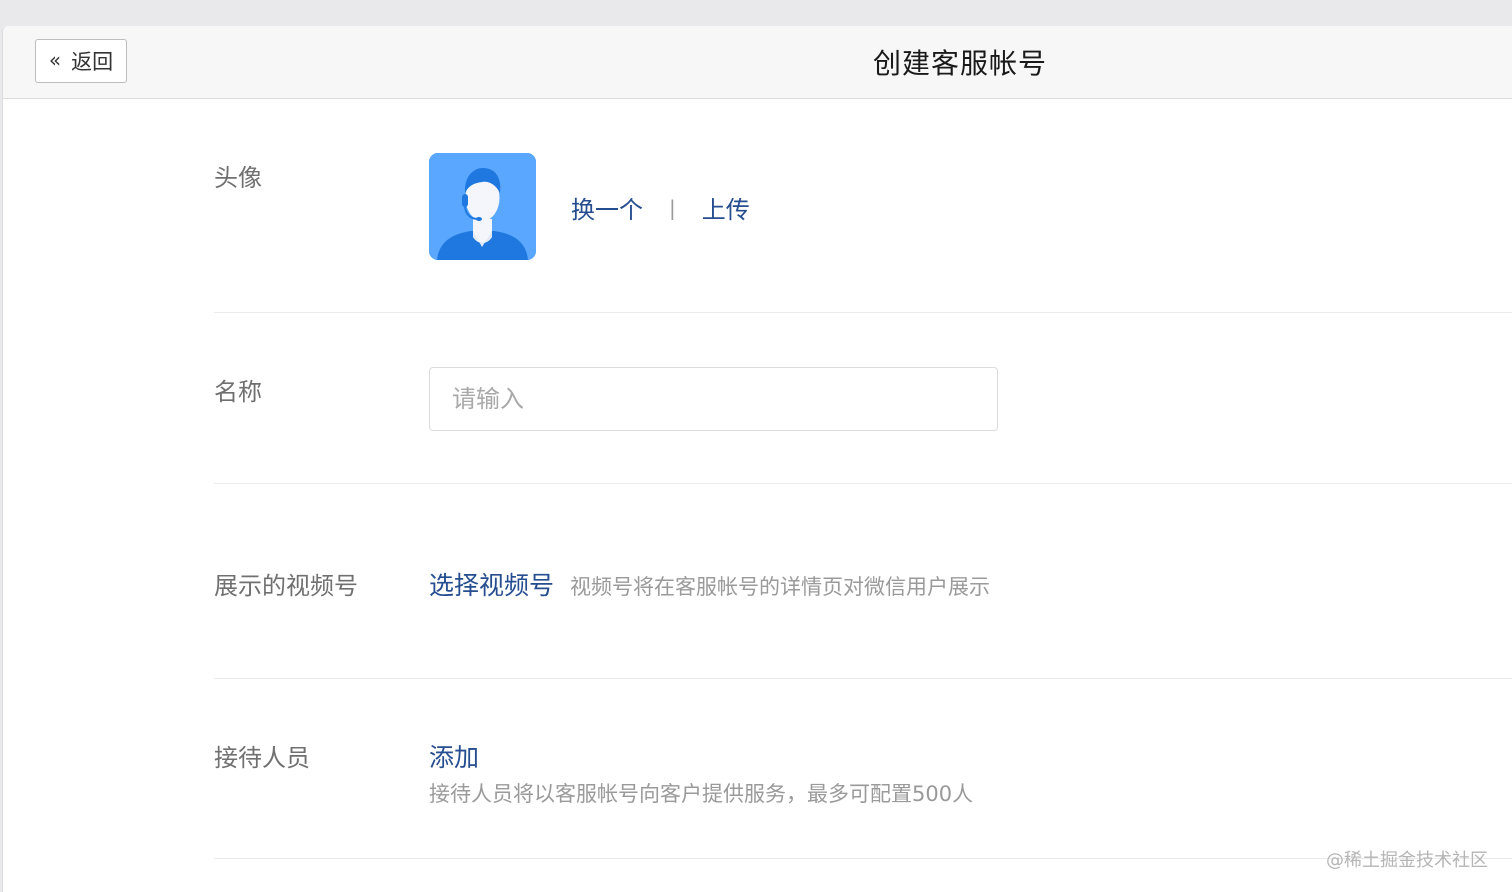 The image size is (1512, 892). Describe the element at coordinates (959, 63) in the screenshot. I see `page-title: 创建客服帐号` at that location.